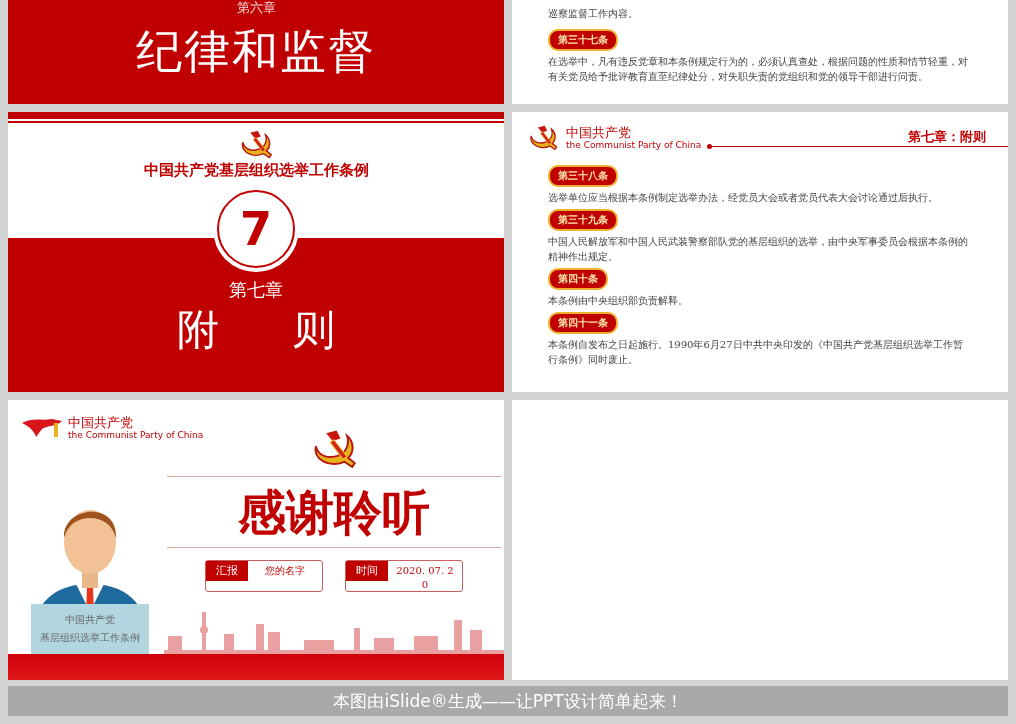  I want to click on chapter-label: 第六章, so click(256, 7).